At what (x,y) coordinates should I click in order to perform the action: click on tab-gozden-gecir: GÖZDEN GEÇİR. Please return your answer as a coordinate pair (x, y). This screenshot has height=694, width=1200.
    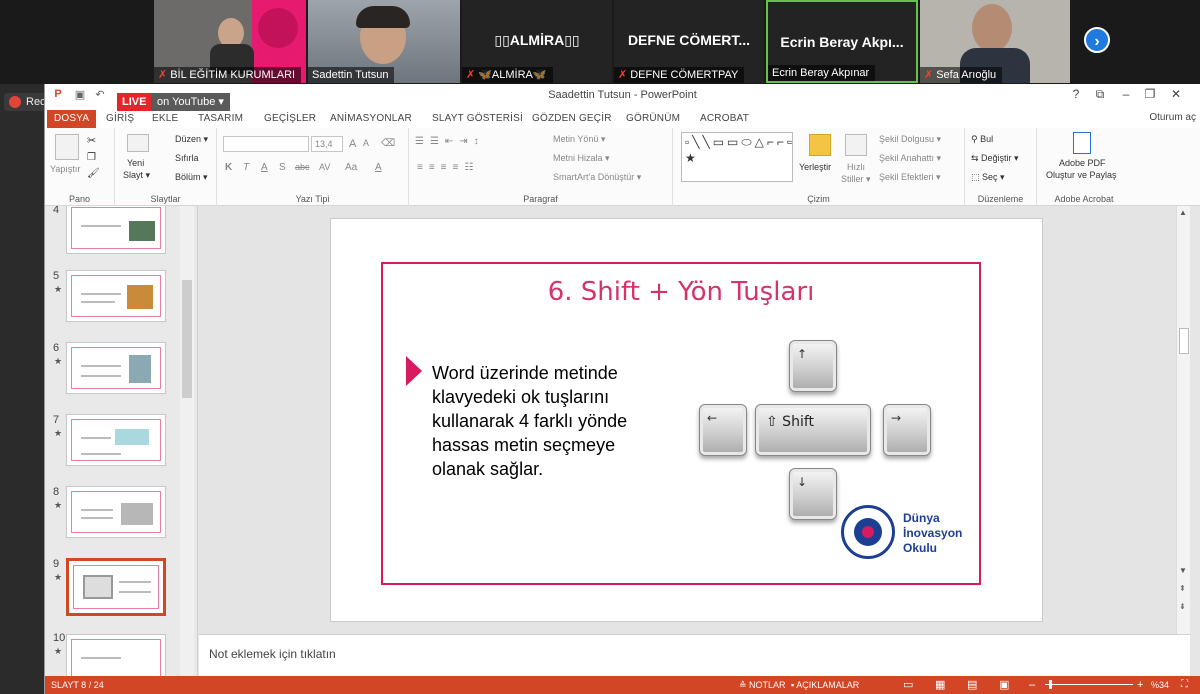
    Looking at the image, I should click on (572, 119).